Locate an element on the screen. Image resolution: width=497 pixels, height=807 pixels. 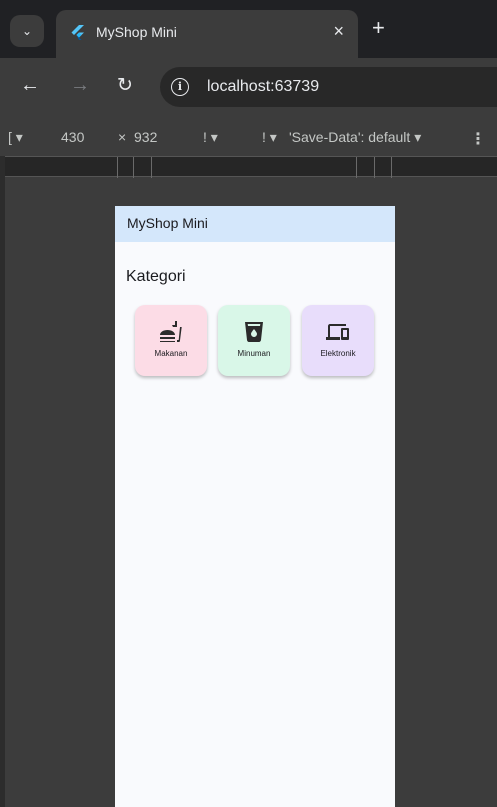
category-card-minuman: Minuman is located at coordinates (254, 340).